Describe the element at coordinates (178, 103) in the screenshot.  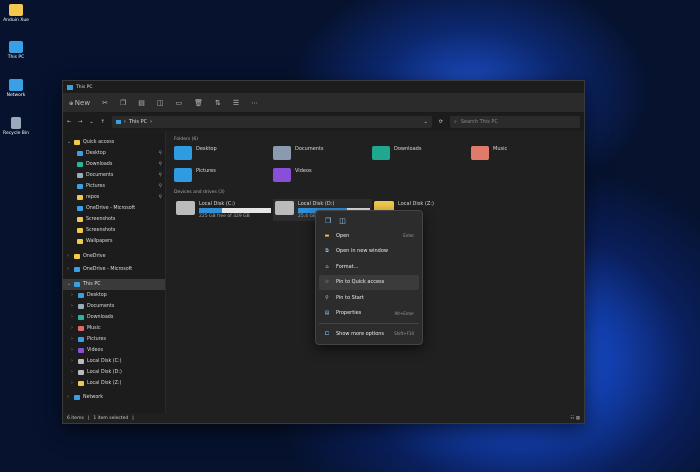
I see `share-icon: ▭` at that location.